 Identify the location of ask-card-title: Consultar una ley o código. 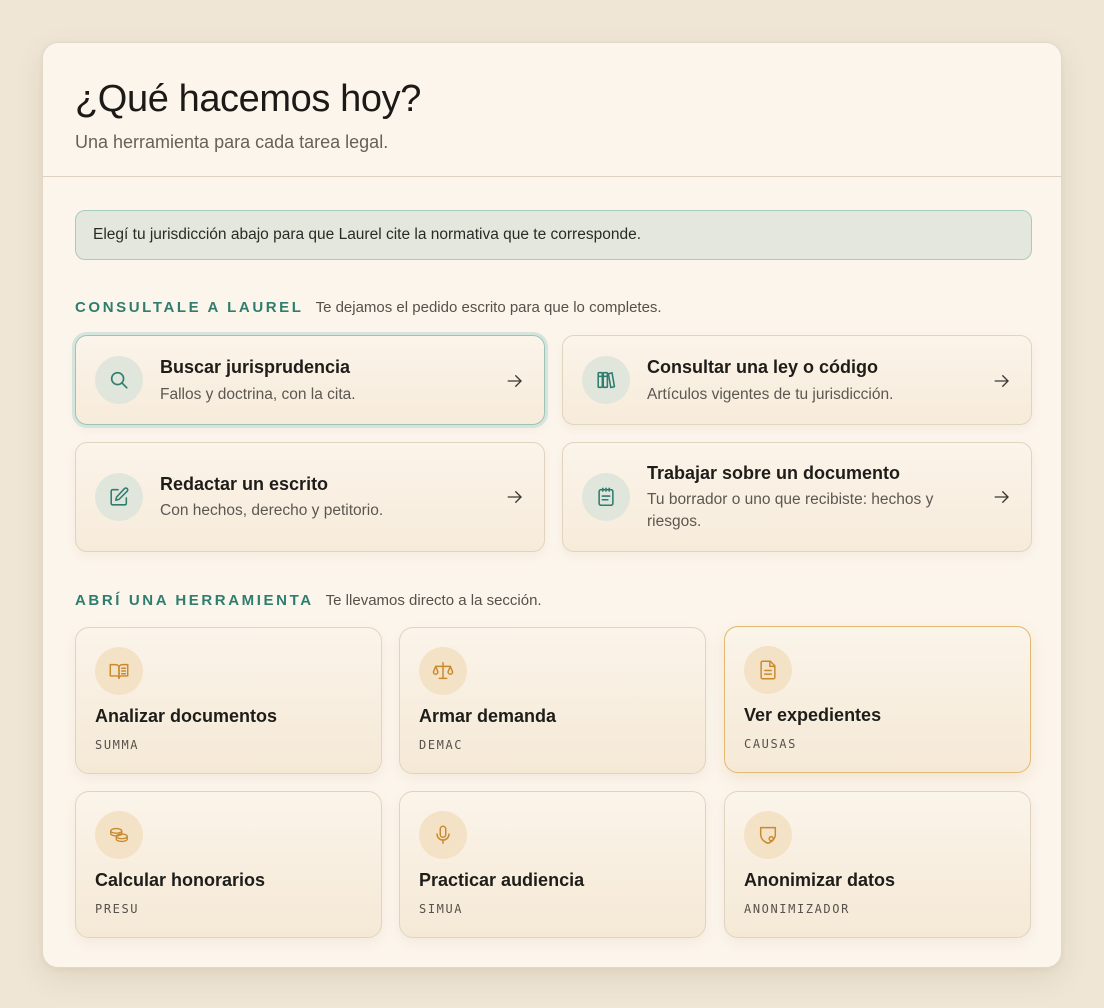
(763, 367).